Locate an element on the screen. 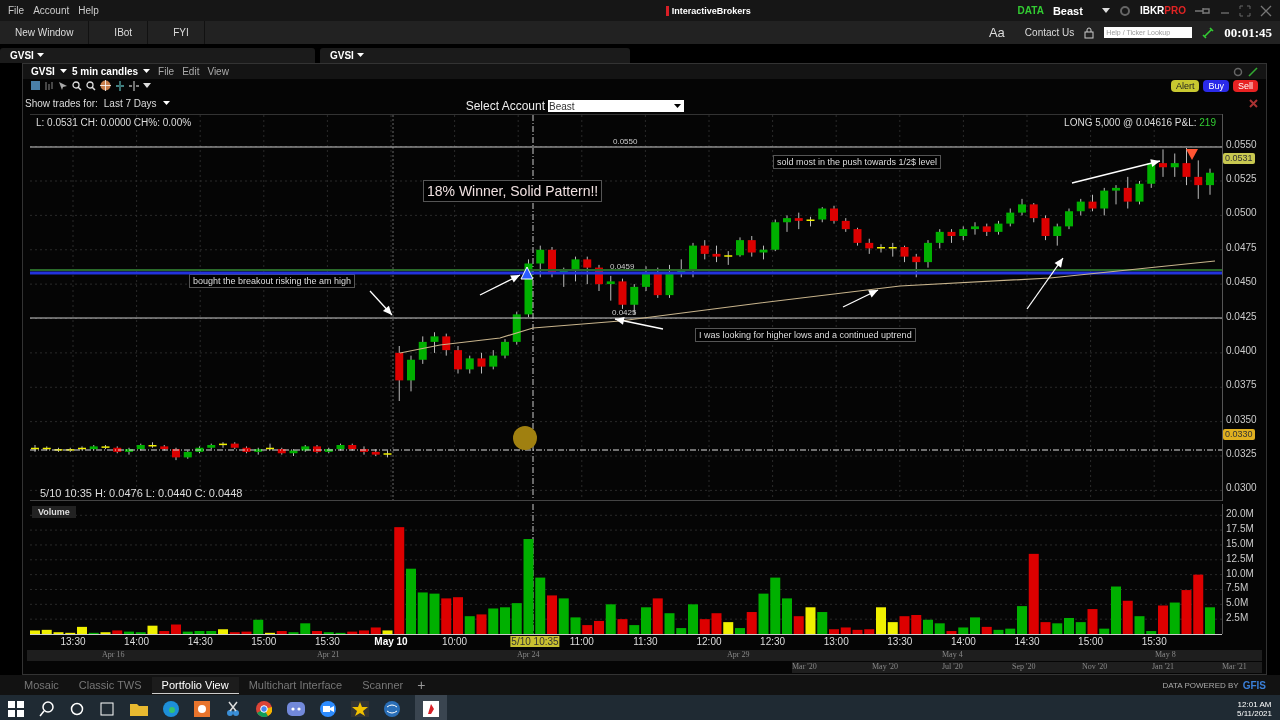  volume-axis-label: 5.0M is located at coordinates (1237, 603).